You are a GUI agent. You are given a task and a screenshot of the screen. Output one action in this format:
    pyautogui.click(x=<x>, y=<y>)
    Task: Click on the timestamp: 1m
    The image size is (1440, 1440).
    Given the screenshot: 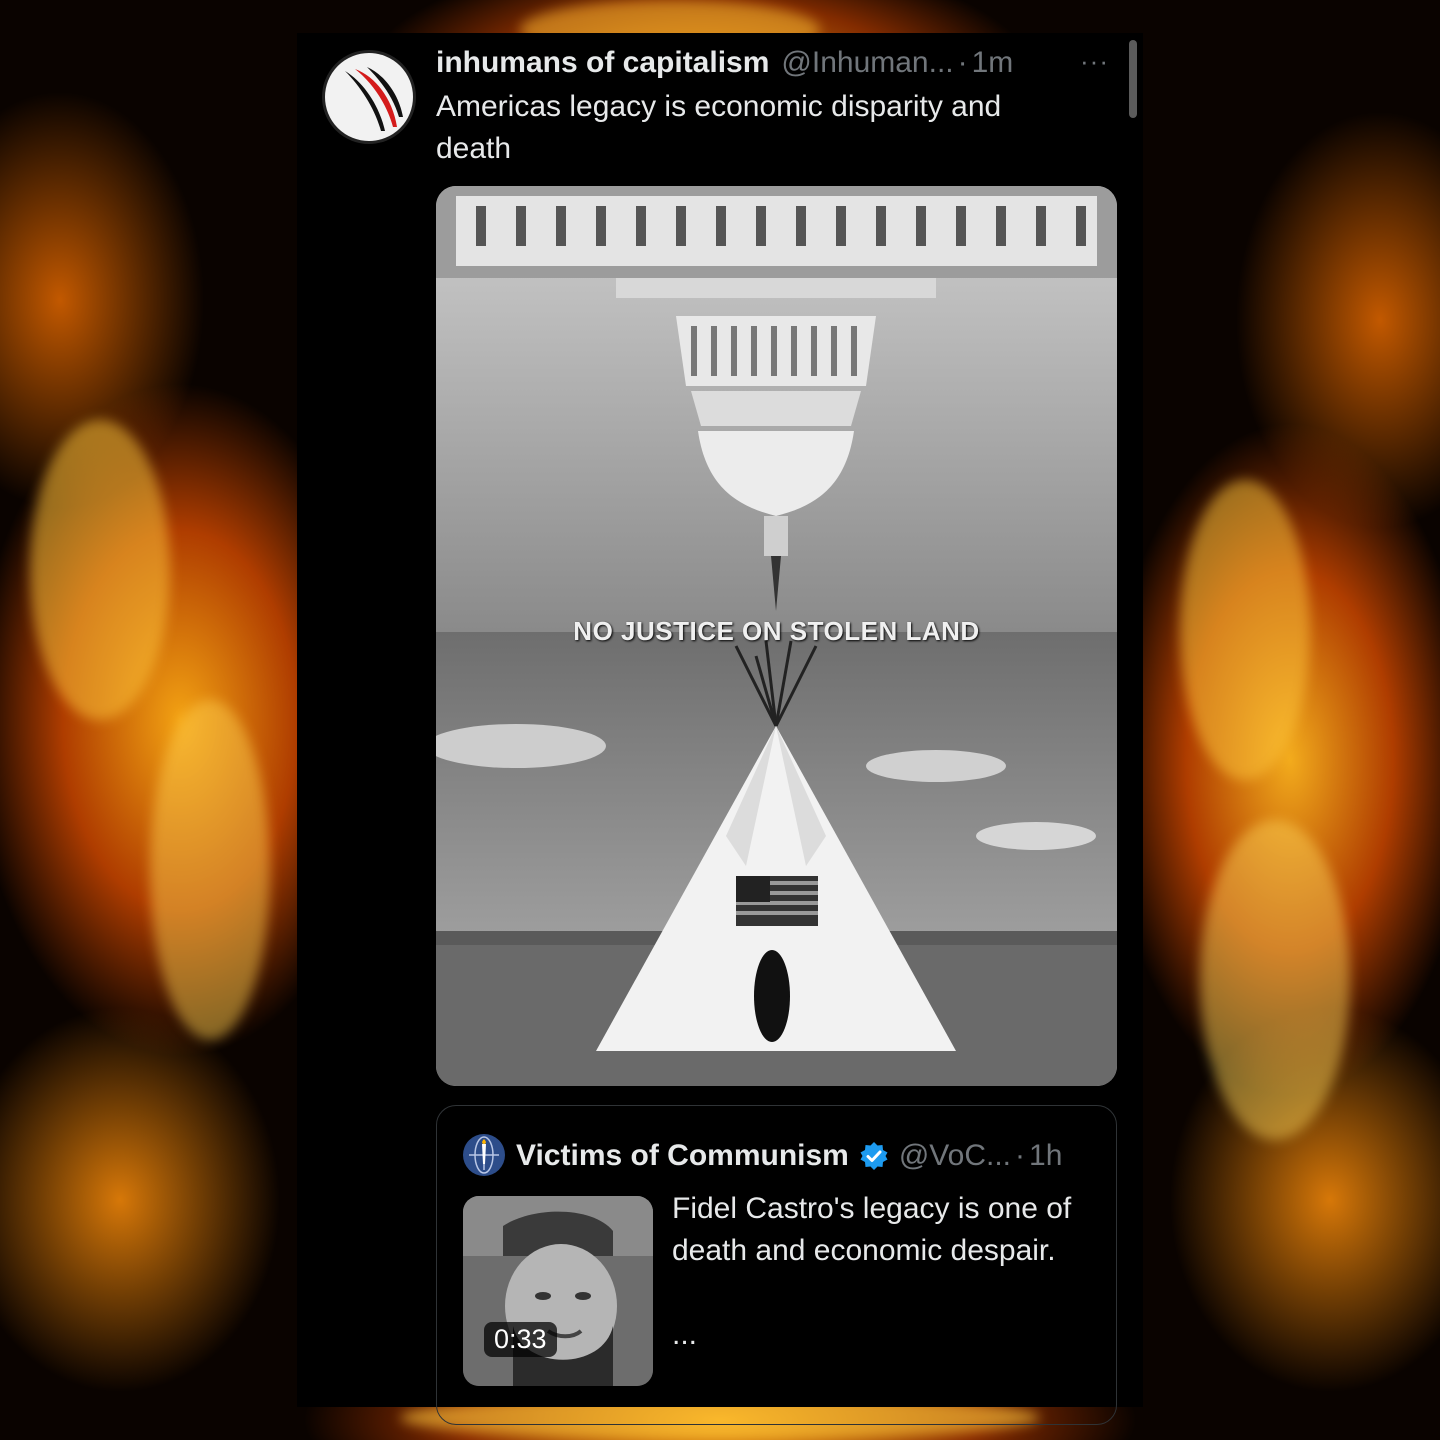 What is the action you would take?
    pyautogui.click(x=993, y=63)
    